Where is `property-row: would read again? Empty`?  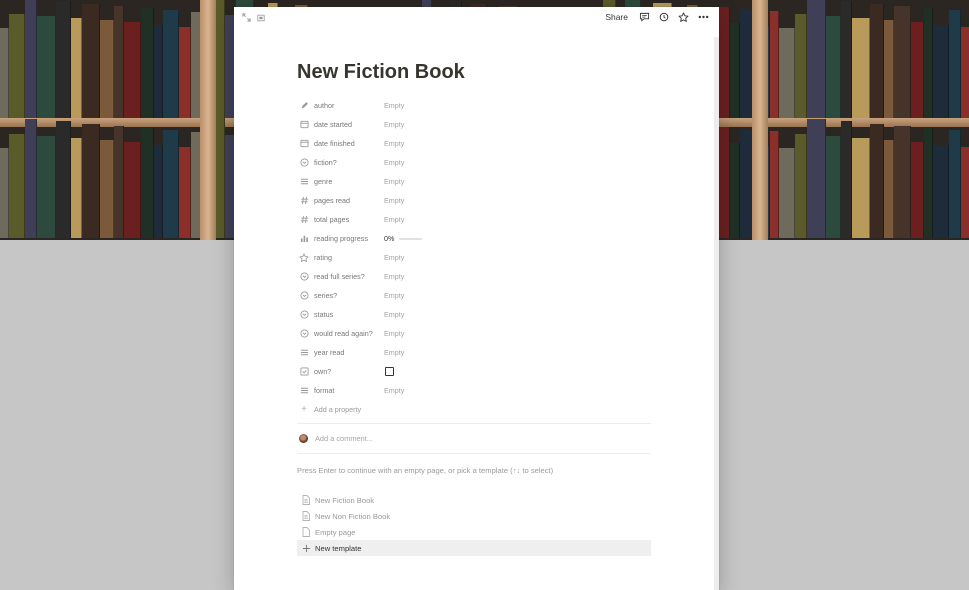
property-row: would read again? Empty is located at coordinates (474, 333).